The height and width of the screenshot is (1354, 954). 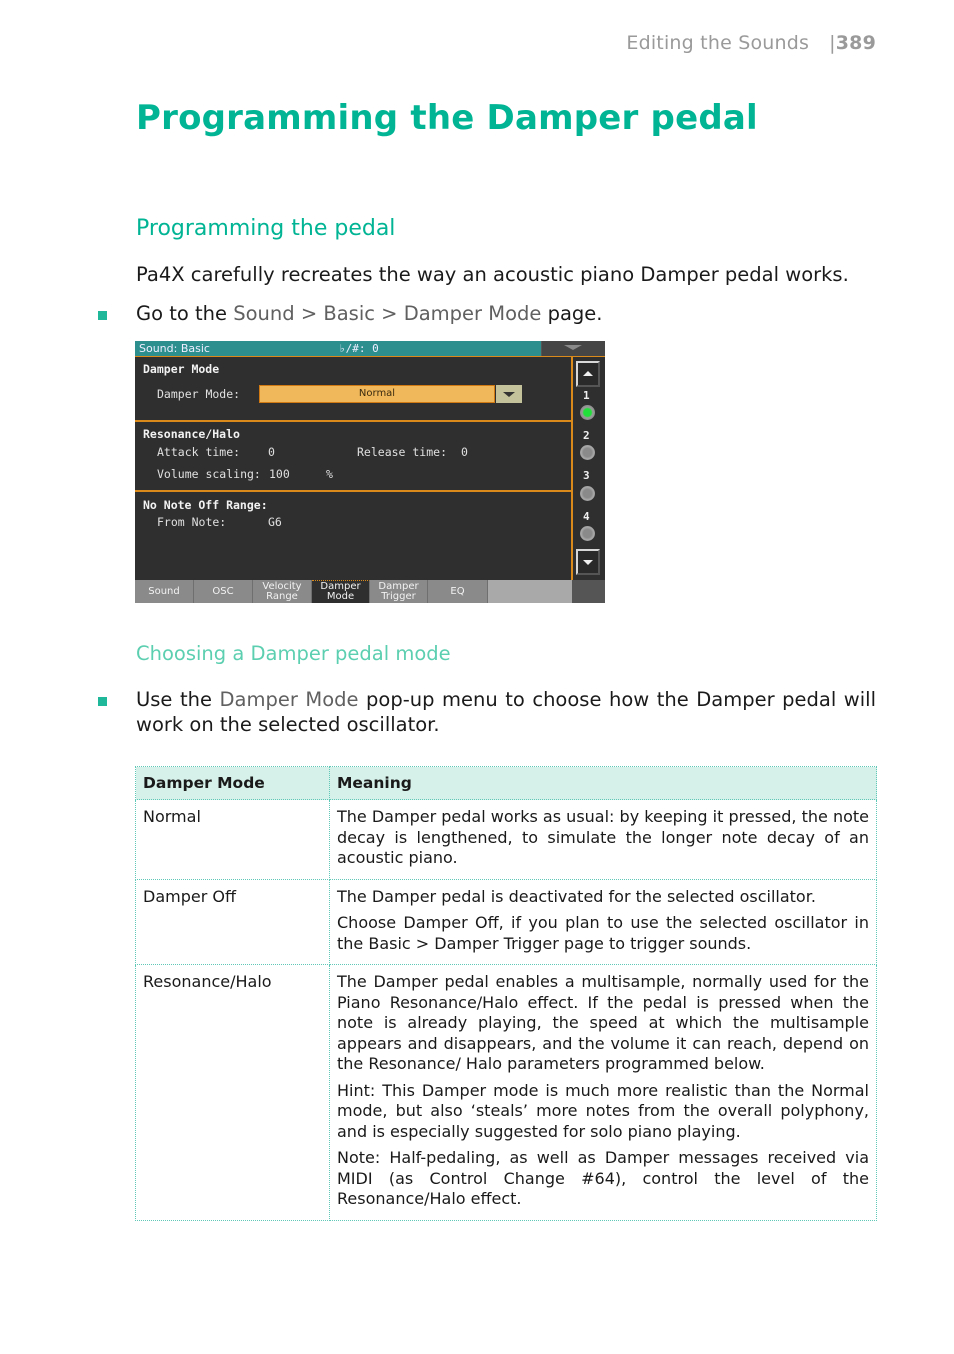 I want to click on menu-triangle-icon, so click(x=573, y=347).